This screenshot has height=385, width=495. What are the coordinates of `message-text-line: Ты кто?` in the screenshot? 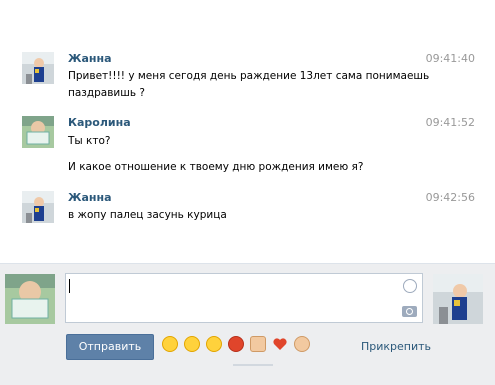 It's located at (89, 141).